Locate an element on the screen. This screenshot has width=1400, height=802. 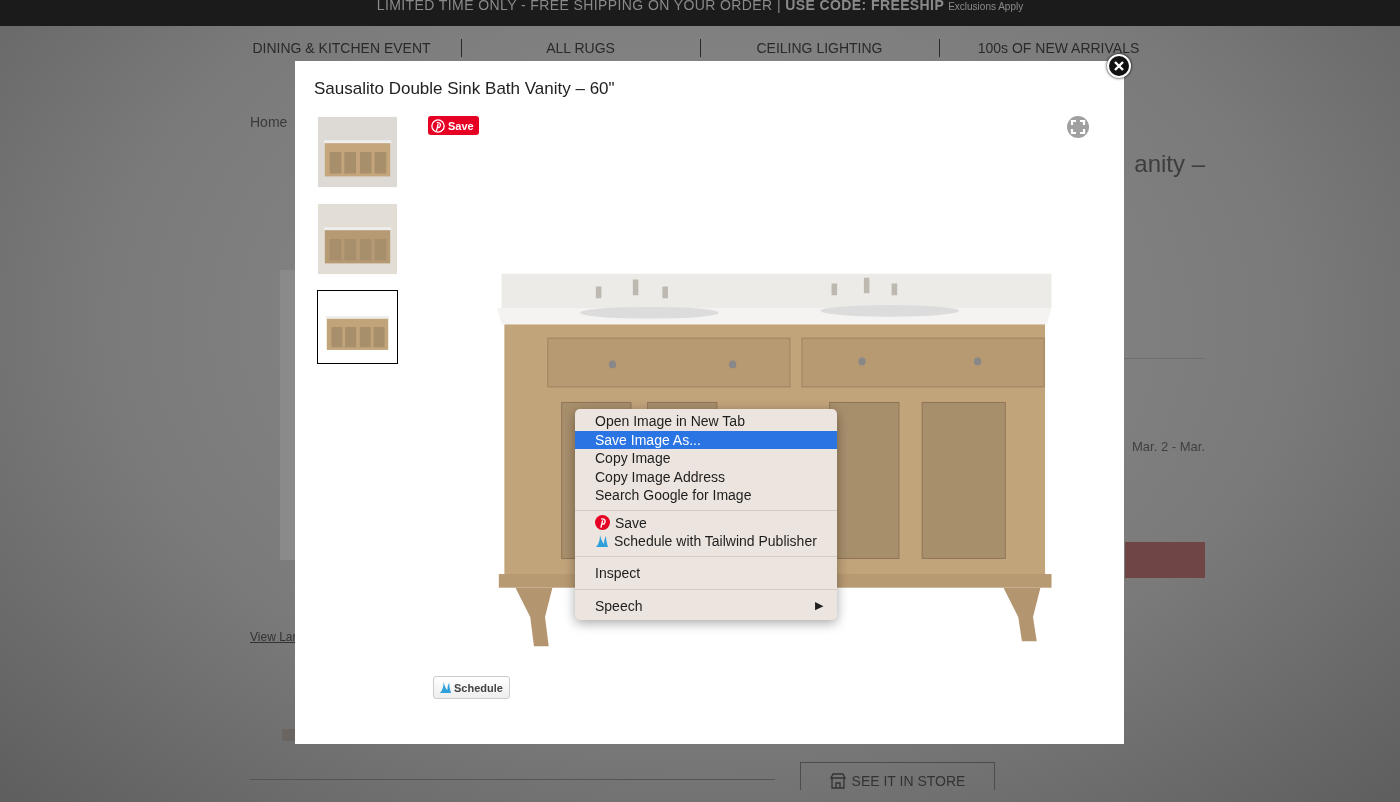
product-title: anity – is located at coordinates (1169, 164).